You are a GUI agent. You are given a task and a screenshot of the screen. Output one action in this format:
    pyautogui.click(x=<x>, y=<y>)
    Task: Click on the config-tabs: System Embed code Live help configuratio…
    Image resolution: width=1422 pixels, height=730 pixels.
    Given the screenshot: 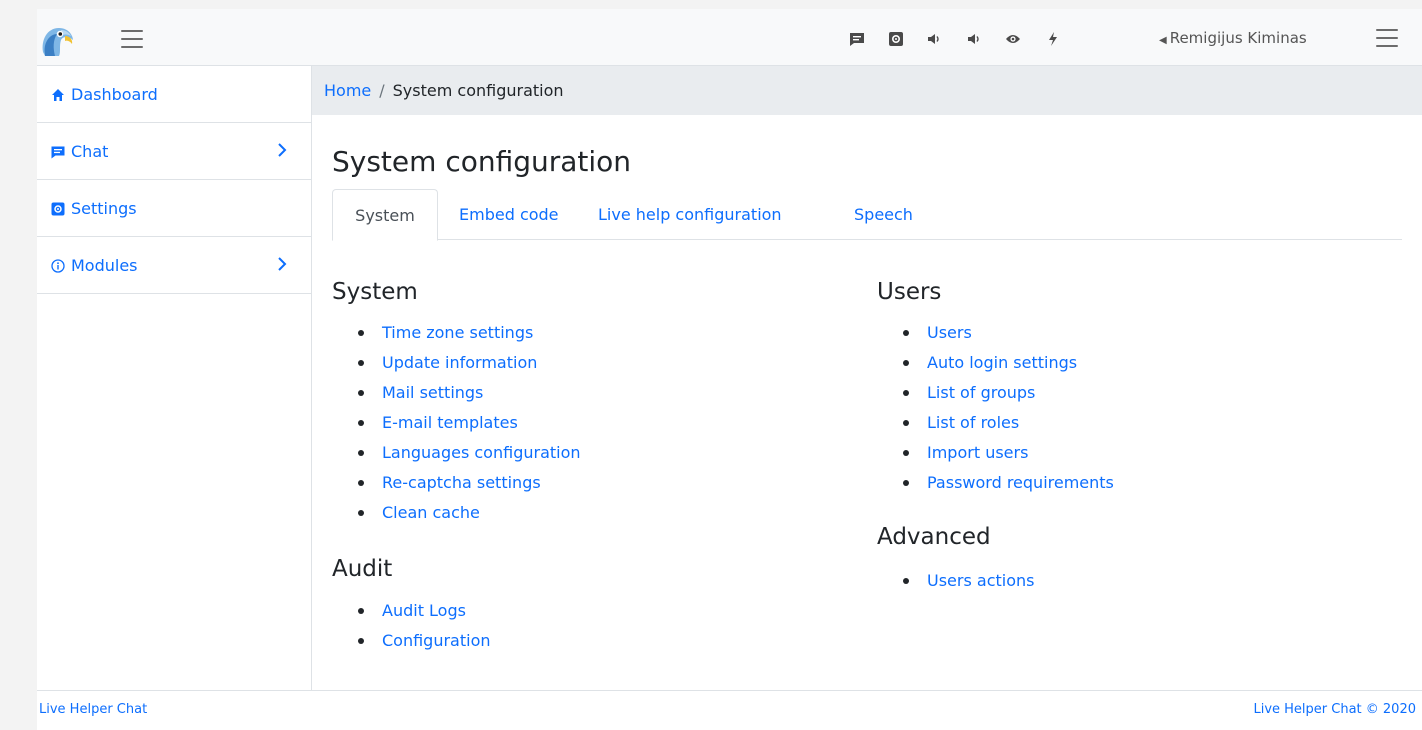 What is the action you would take?
    pyautogui.click(x=867, y=215)
    